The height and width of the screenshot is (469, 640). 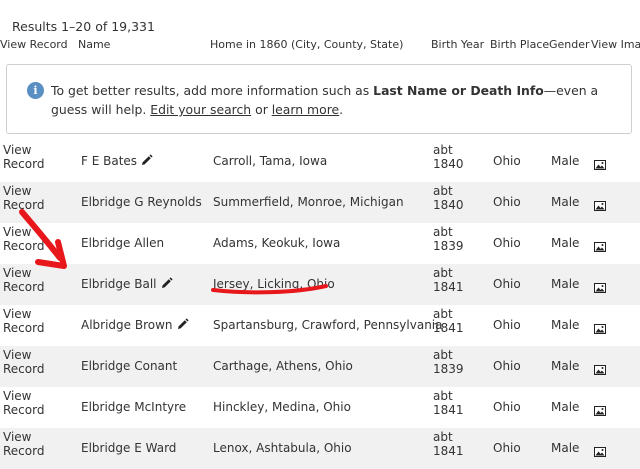 What do you see at coordinates (261, 109) in the screenshot?
I see `hint-or: or` at bounding box center [261, 109].